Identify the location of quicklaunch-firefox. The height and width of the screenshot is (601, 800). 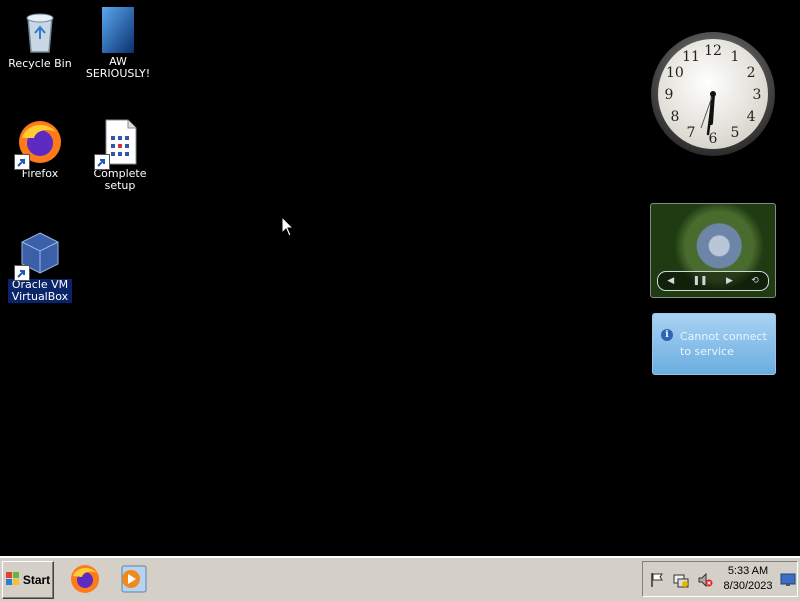
(85, 579).